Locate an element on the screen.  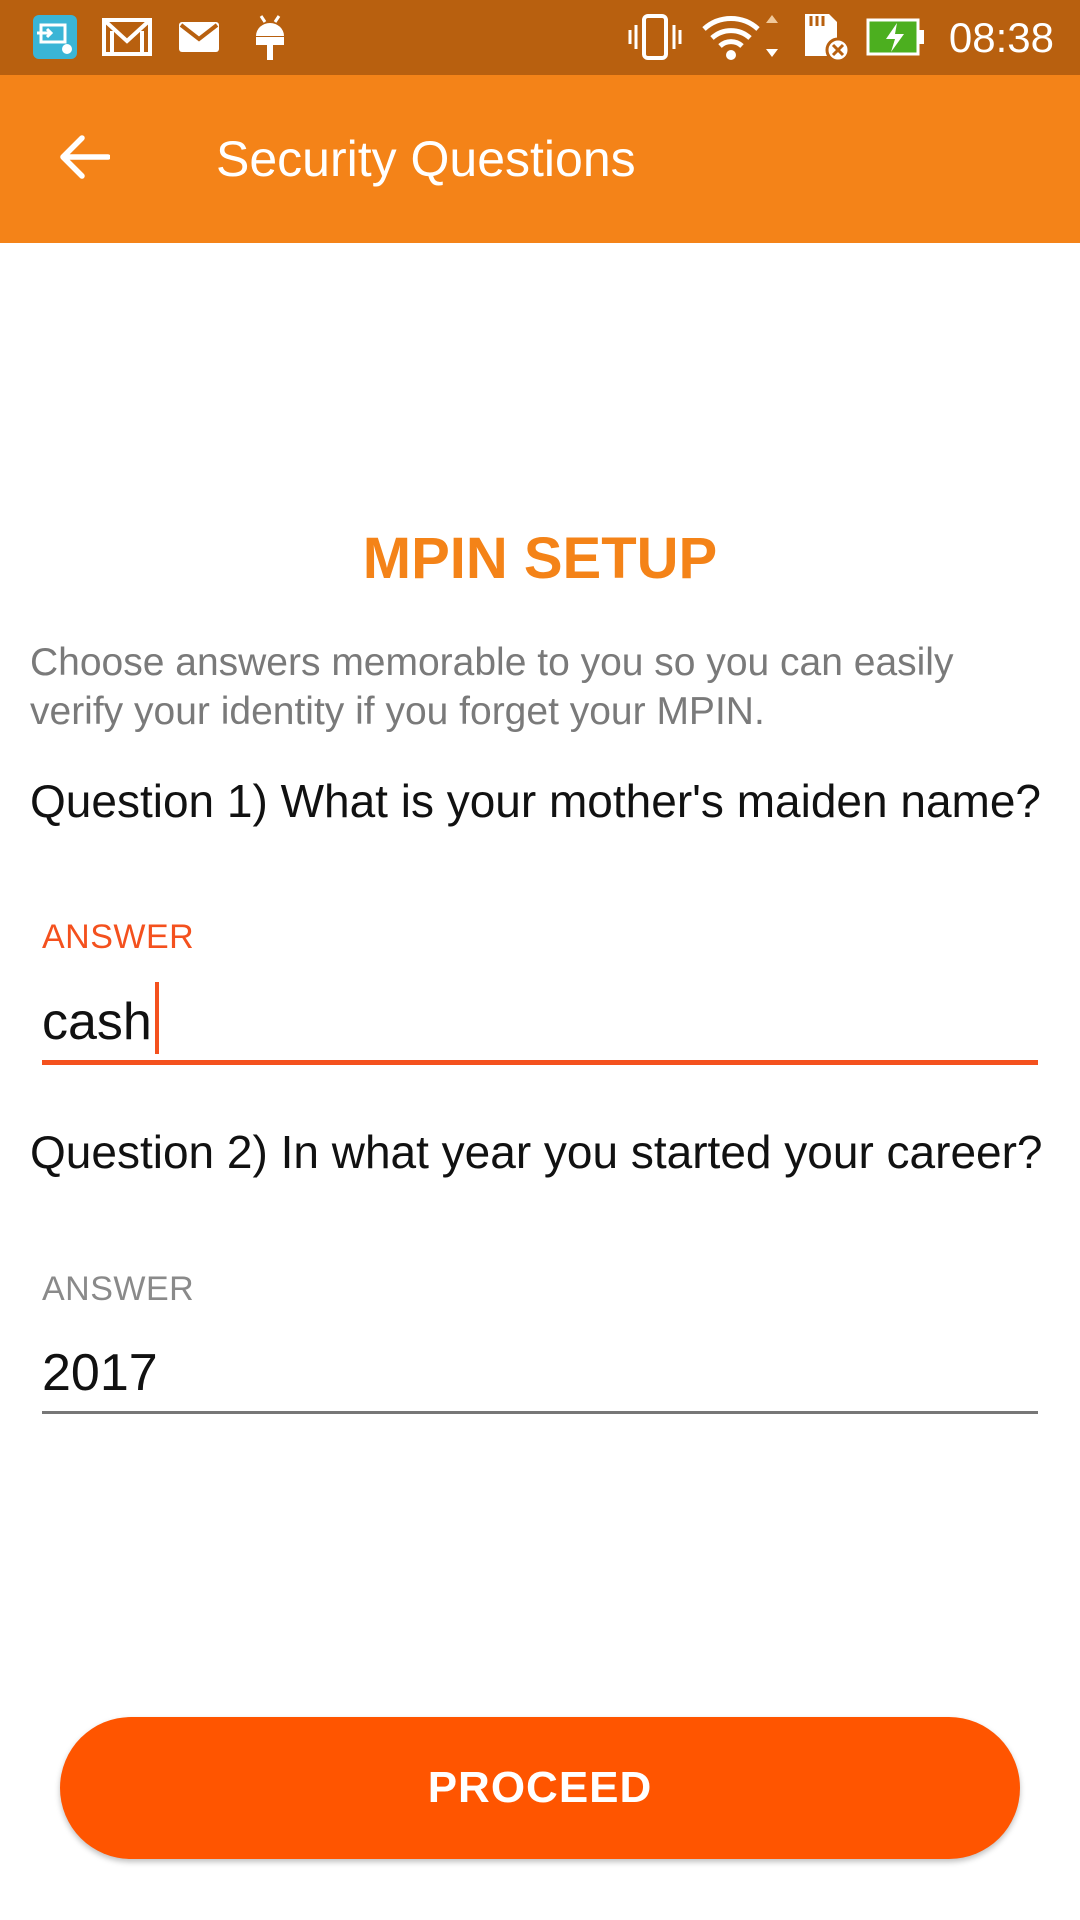
answer-2-underline is located at coordinates (540, 1412).